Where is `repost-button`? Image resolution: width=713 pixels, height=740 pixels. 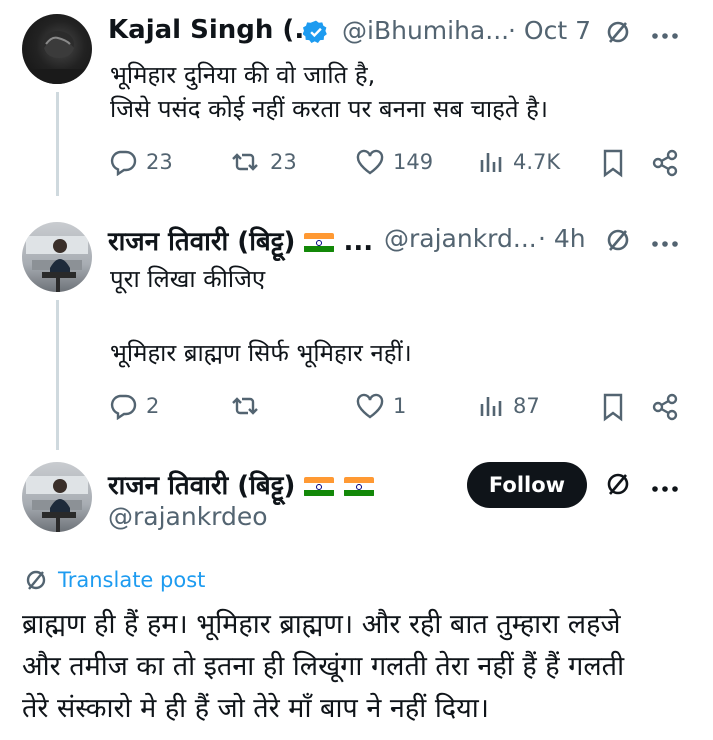
repost-button is located at coordinates (249, 406).